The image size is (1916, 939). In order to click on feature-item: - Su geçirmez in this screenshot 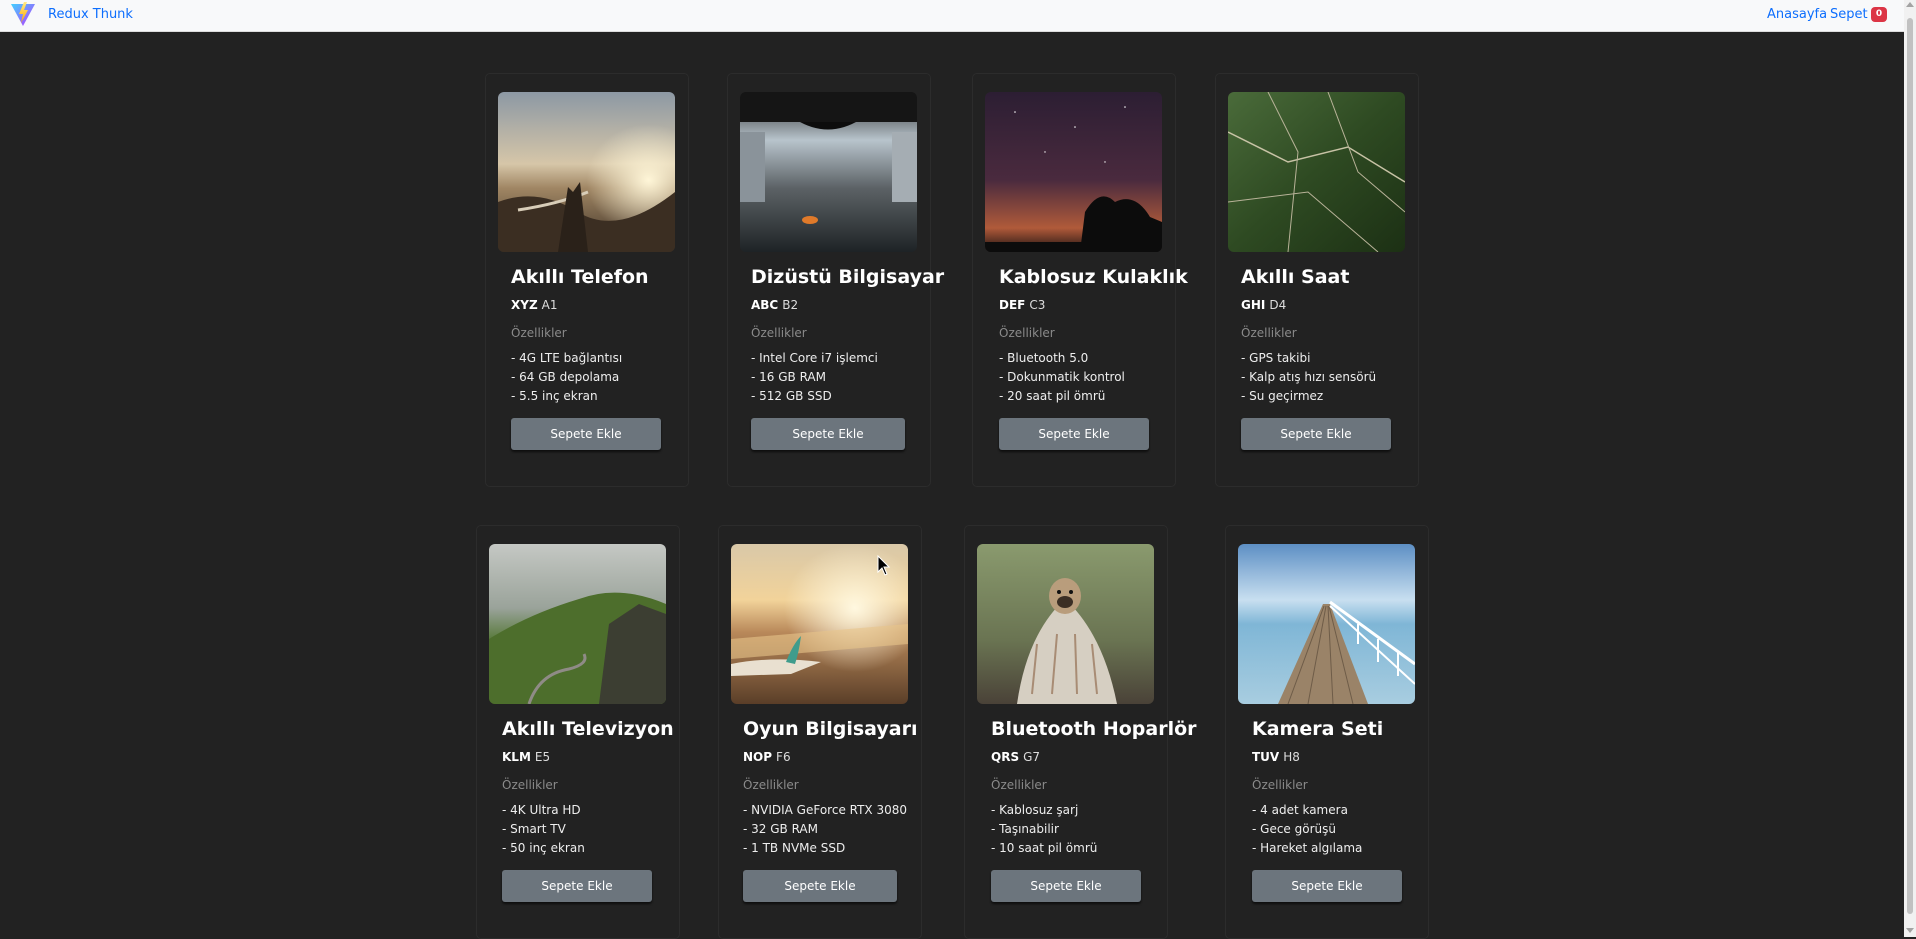, I will do `click(1282, 396)`.